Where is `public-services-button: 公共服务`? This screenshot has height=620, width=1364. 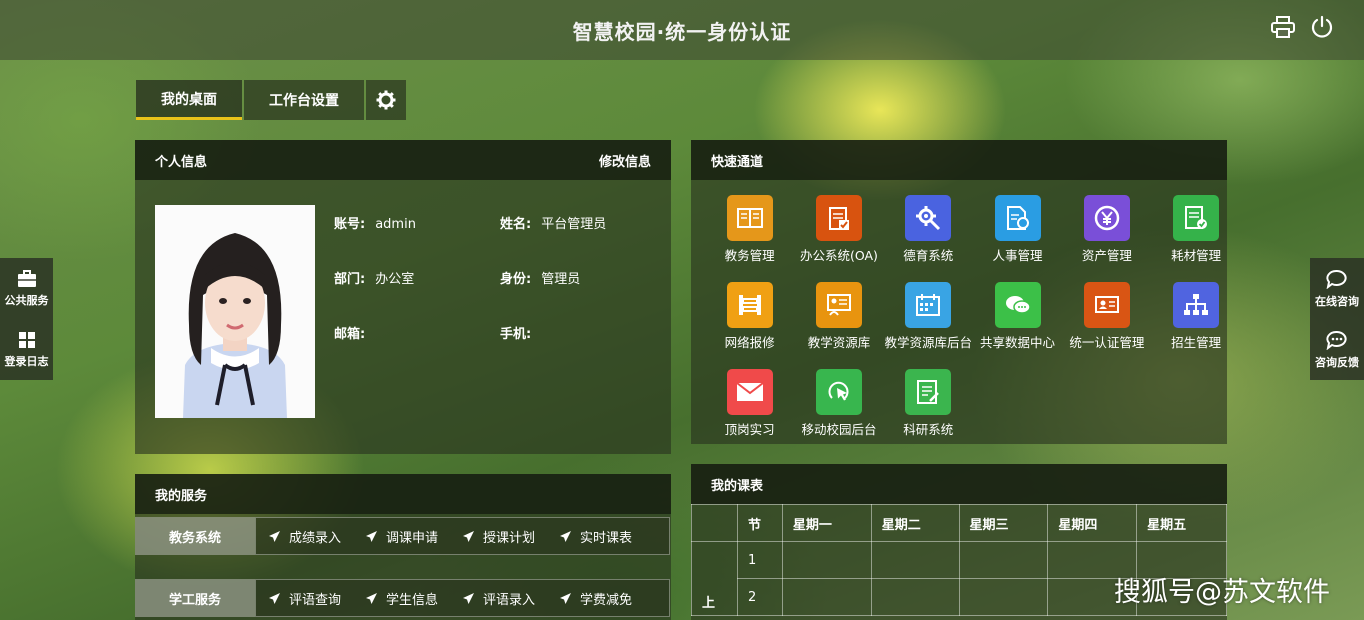
public-services-button: 公共服务 is located at coordinates (27, 288).